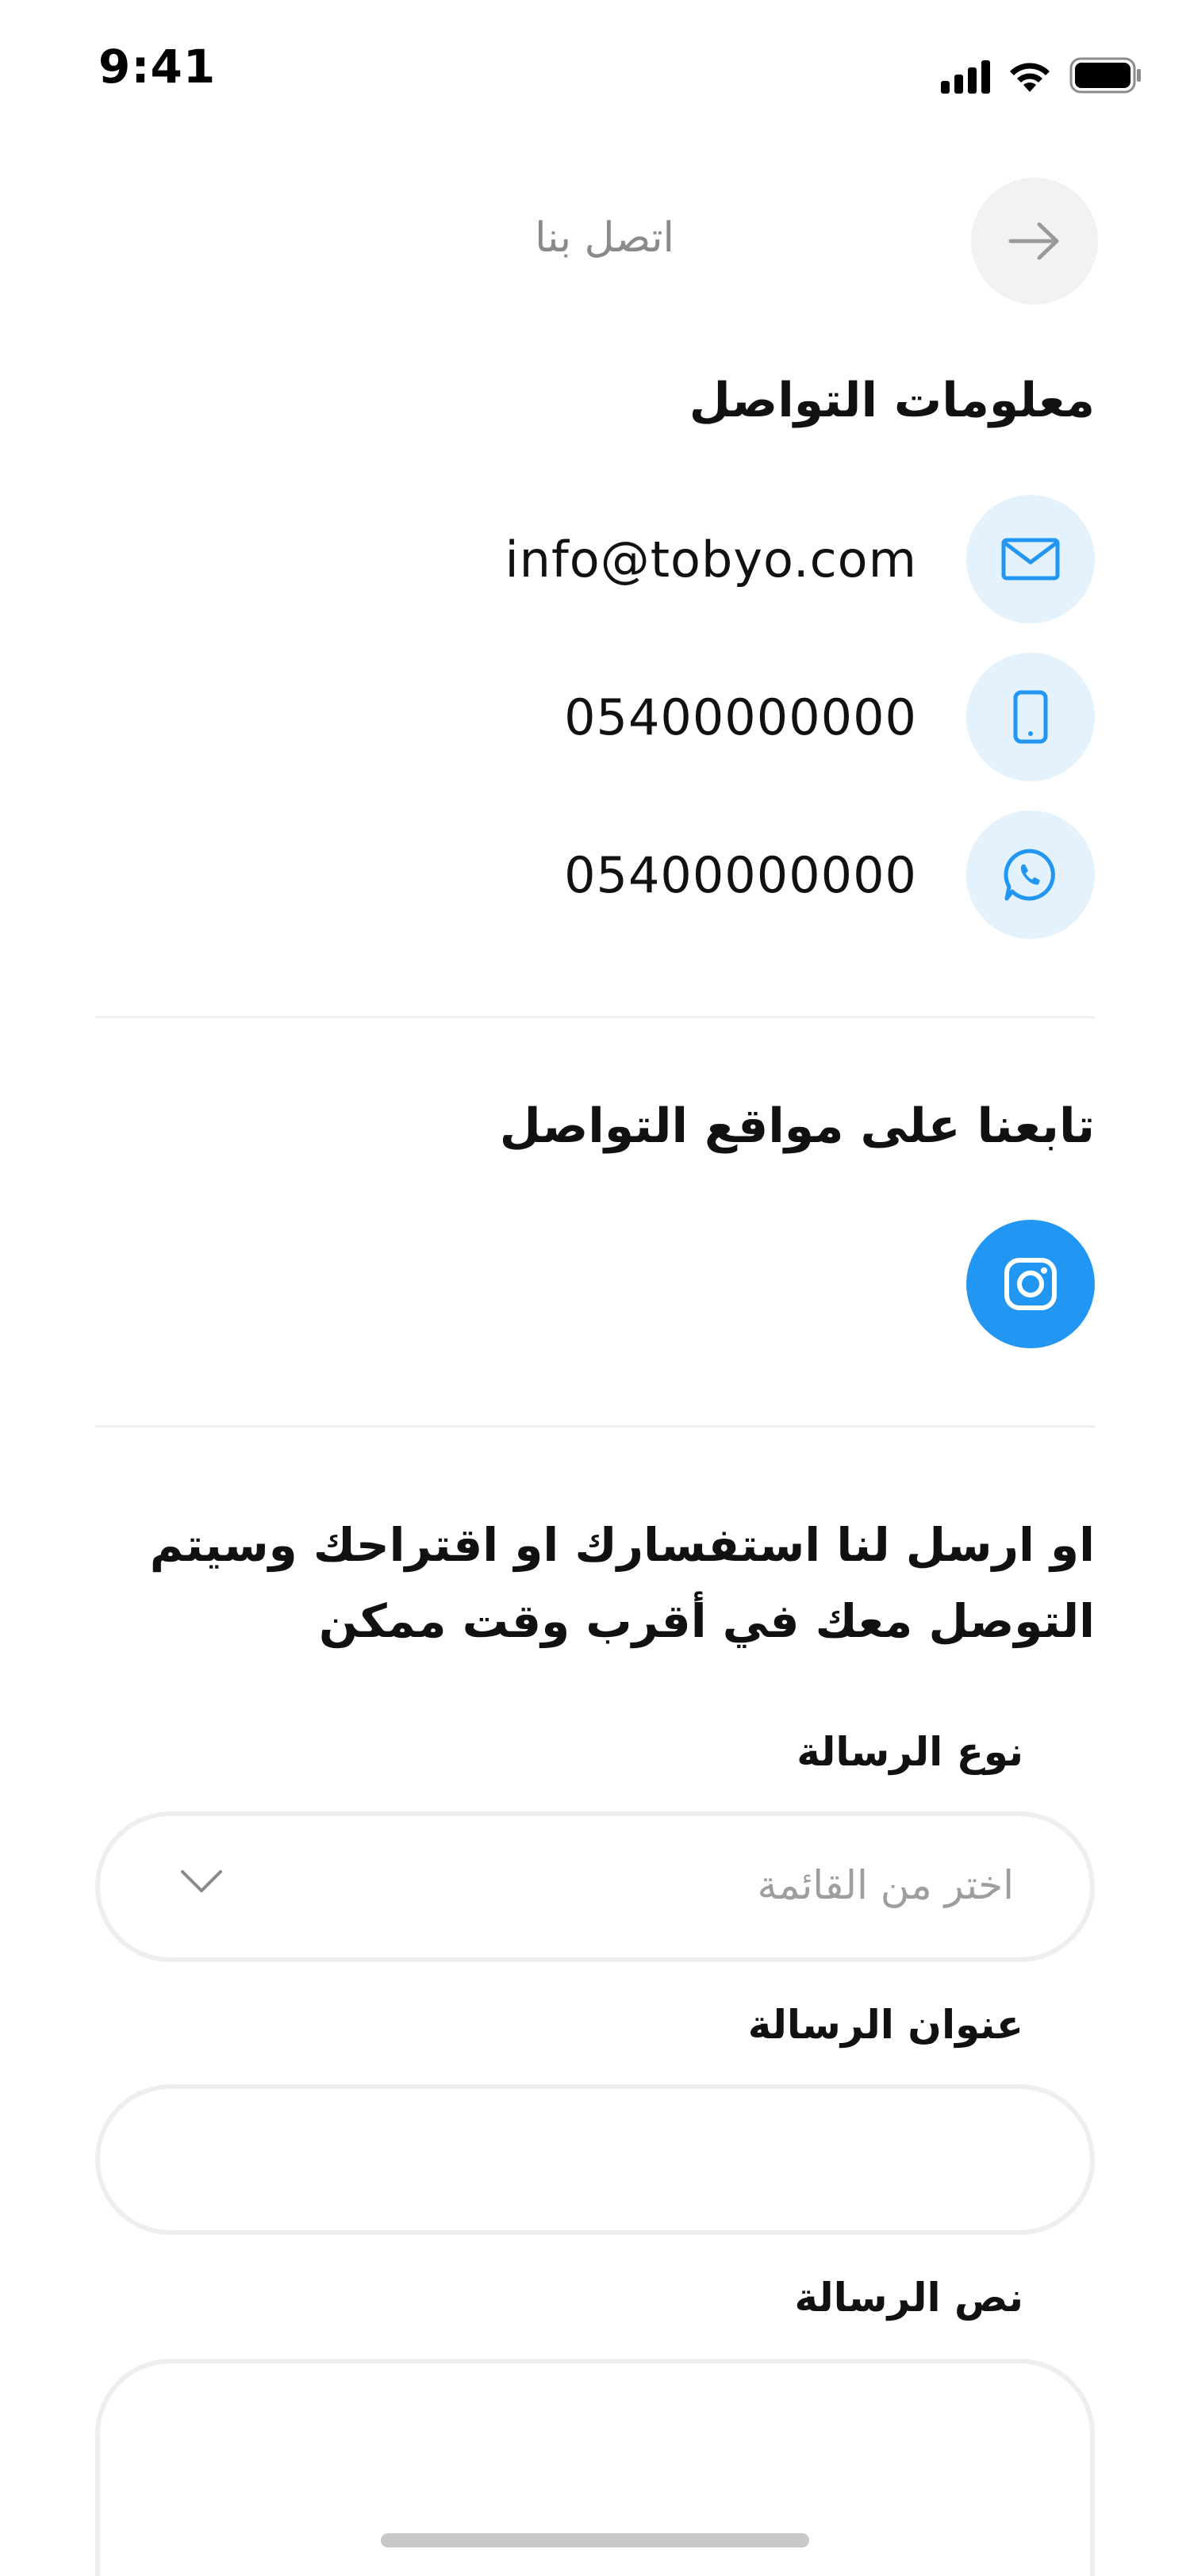 This screenshot has height=2576, width=1190. What do you see at coordinates (740, 717) in the screenshot?
I see `contact-phone: 05400000000` at bounding box center [740, 717].